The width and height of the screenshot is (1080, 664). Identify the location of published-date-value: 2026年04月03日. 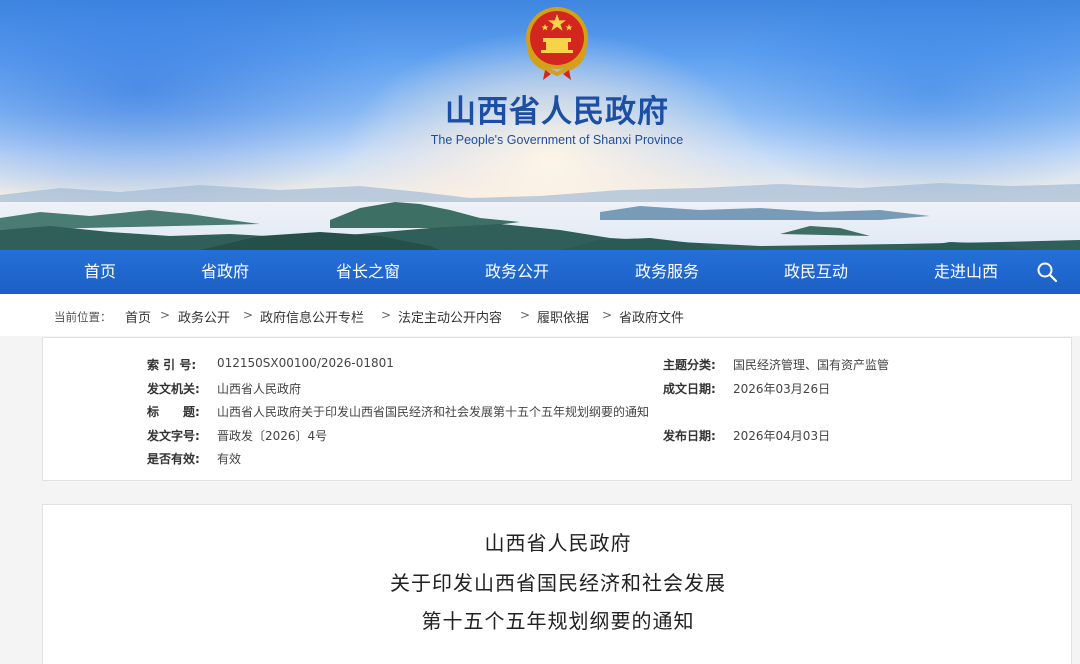
(782, 436).